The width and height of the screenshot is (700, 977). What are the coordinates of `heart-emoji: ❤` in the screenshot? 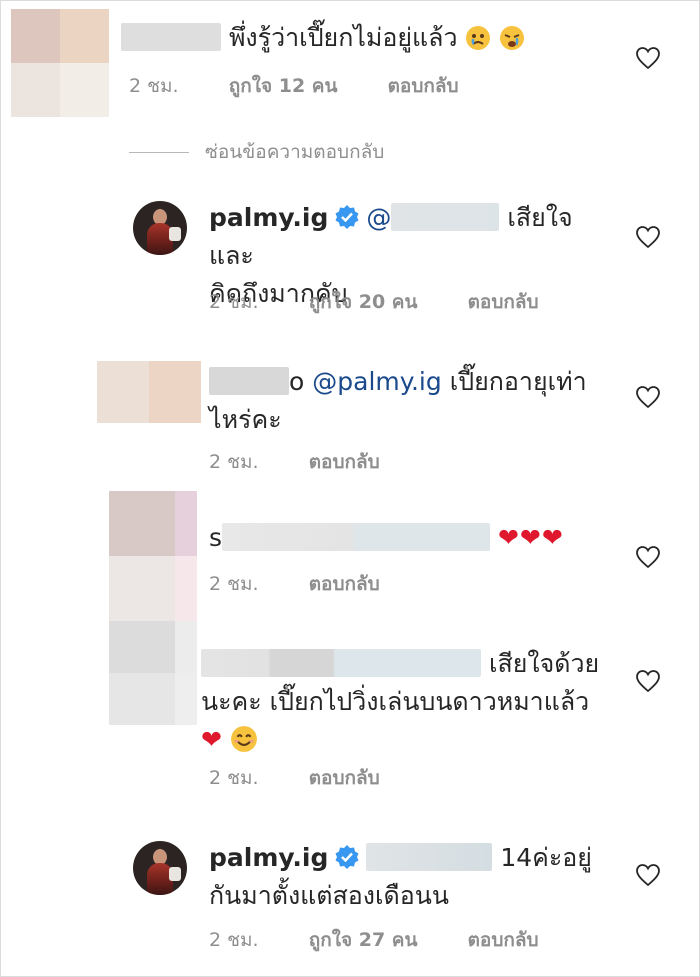 It's located at (211, 739).